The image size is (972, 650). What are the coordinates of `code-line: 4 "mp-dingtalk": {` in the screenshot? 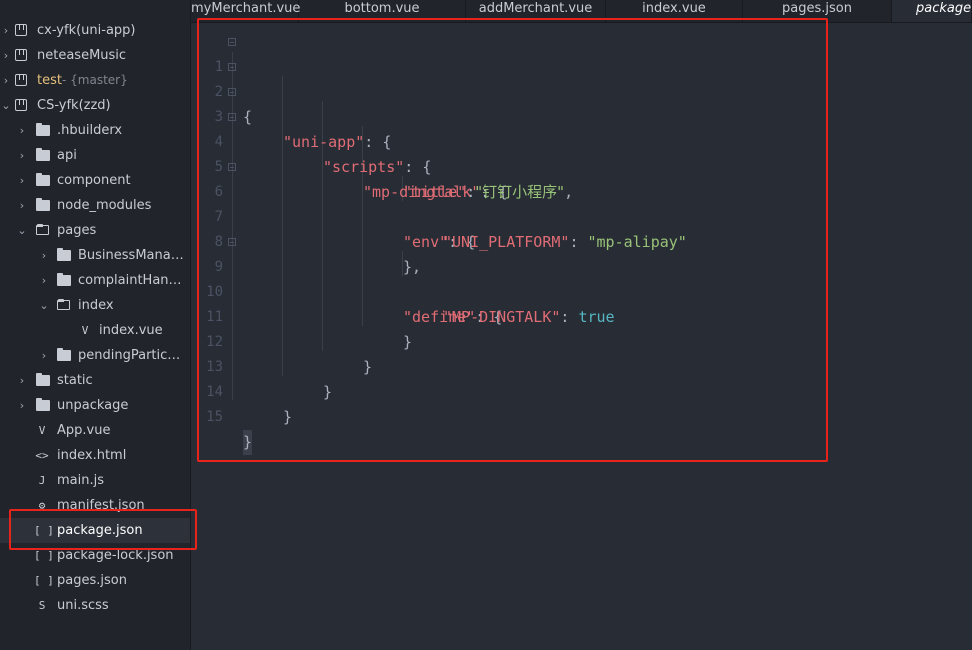 It's located at (581, 153).